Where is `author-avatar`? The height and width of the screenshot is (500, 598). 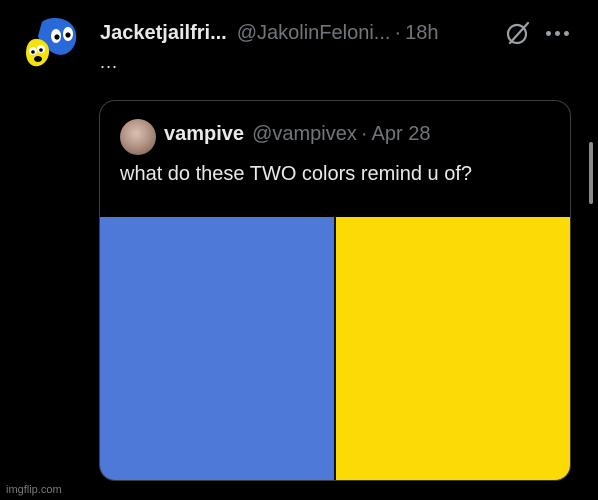
author-avatar is located at coordinates (51, 43).